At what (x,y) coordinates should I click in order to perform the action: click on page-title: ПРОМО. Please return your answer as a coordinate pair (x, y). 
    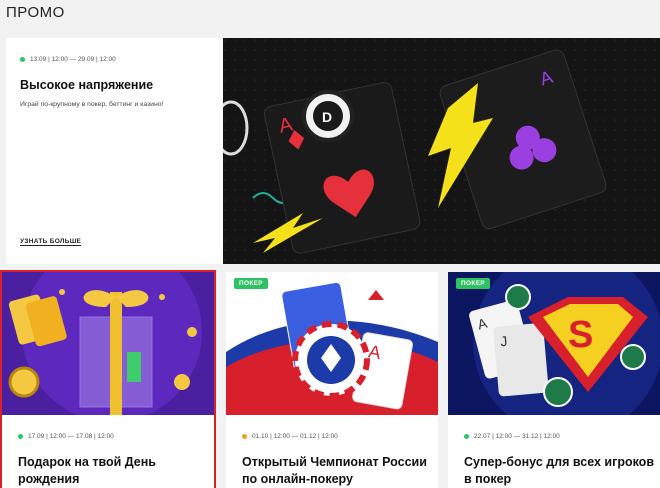
    Looking at the image, I should click on (35, 12).